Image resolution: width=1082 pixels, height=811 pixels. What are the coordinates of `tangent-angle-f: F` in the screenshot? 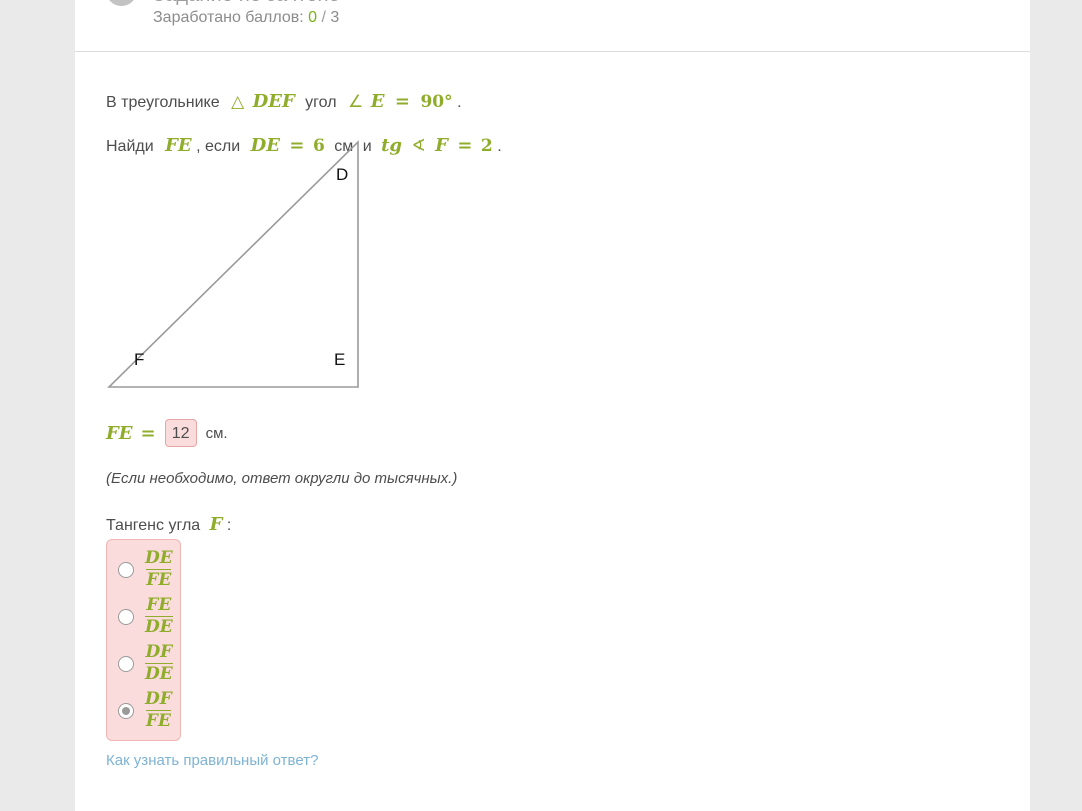 It's located at (216, 524).